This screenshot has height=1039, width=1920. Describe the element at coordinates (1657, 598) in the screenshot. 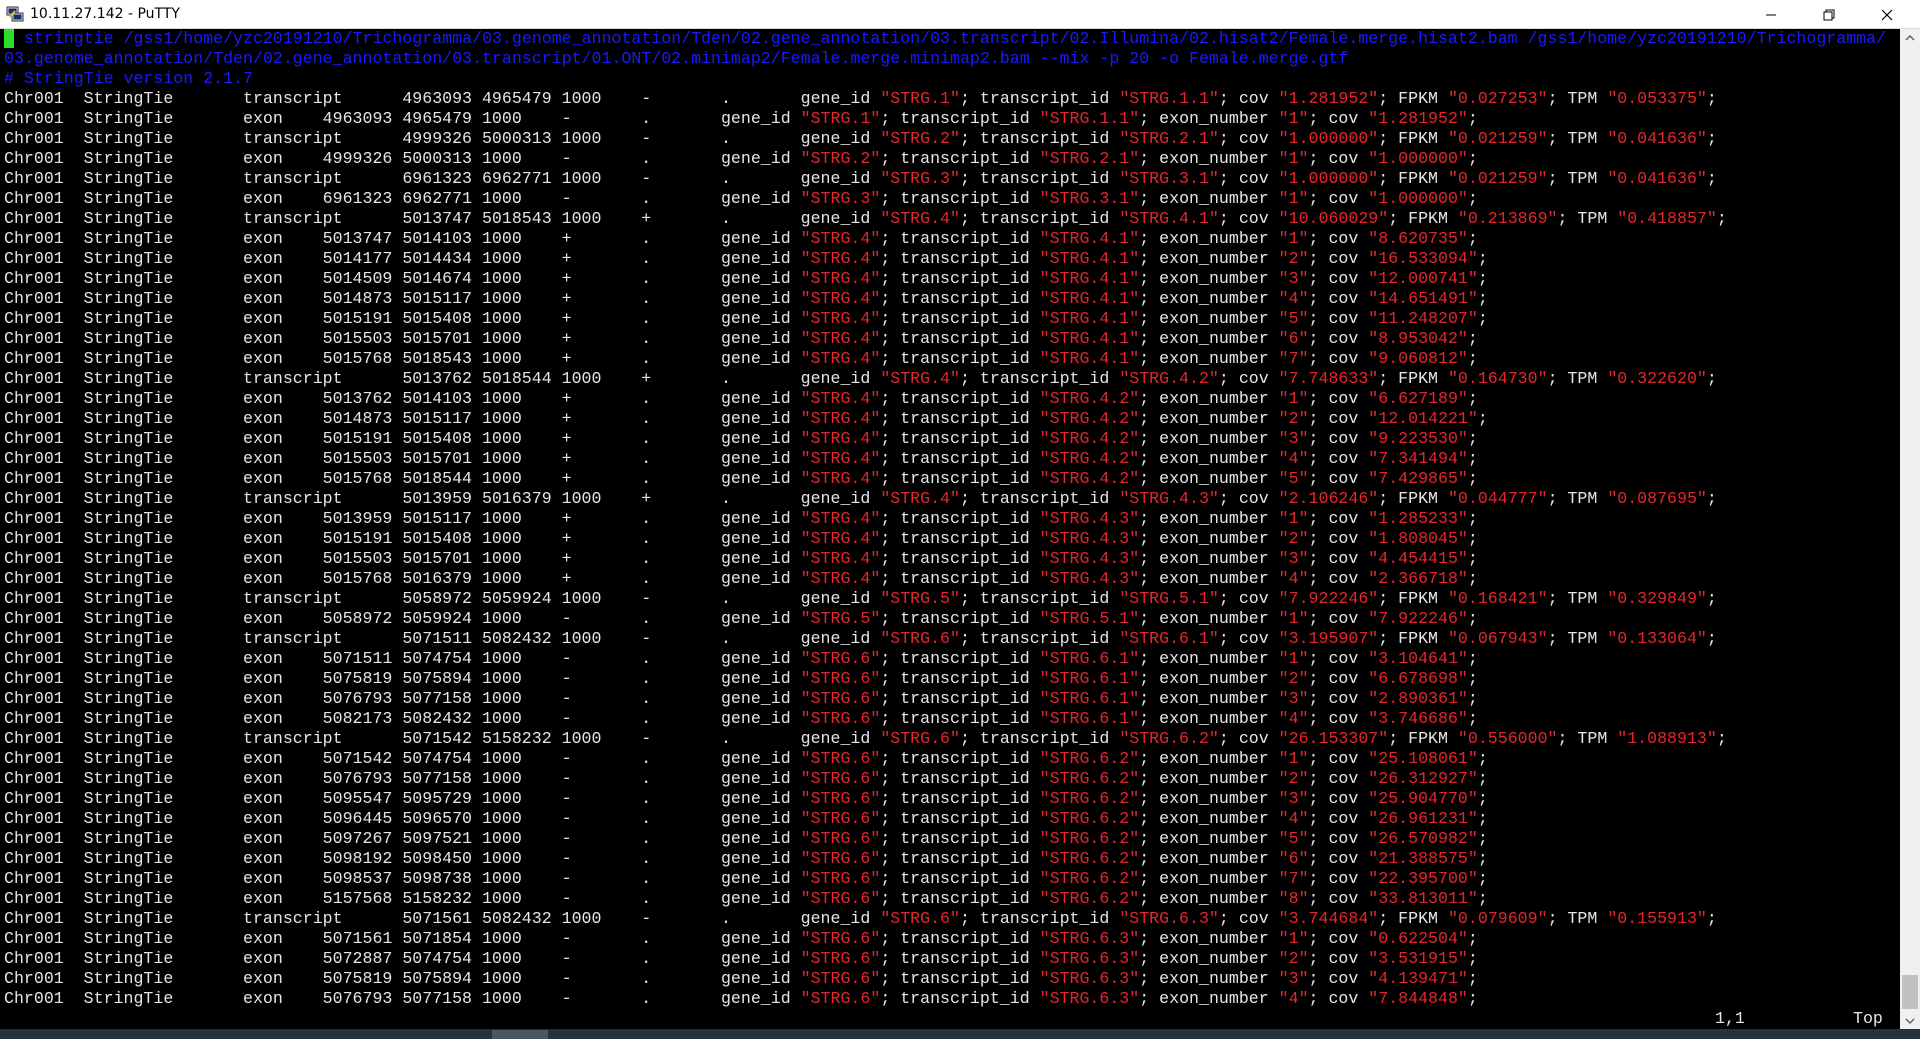

I see `tpm-value: "0.329849"` at that location.